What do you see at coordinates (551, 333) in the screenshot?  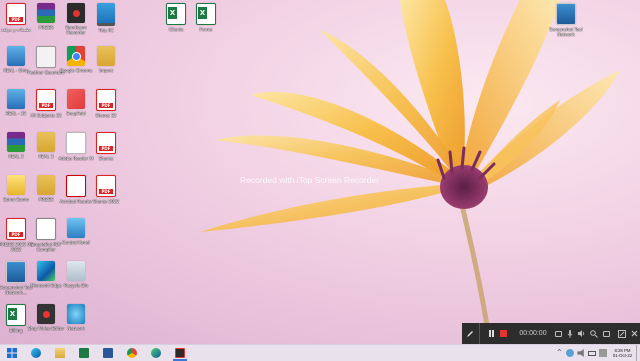 I see `recorder-toolbar: 00:00:00` at bounding box center [551, 333].